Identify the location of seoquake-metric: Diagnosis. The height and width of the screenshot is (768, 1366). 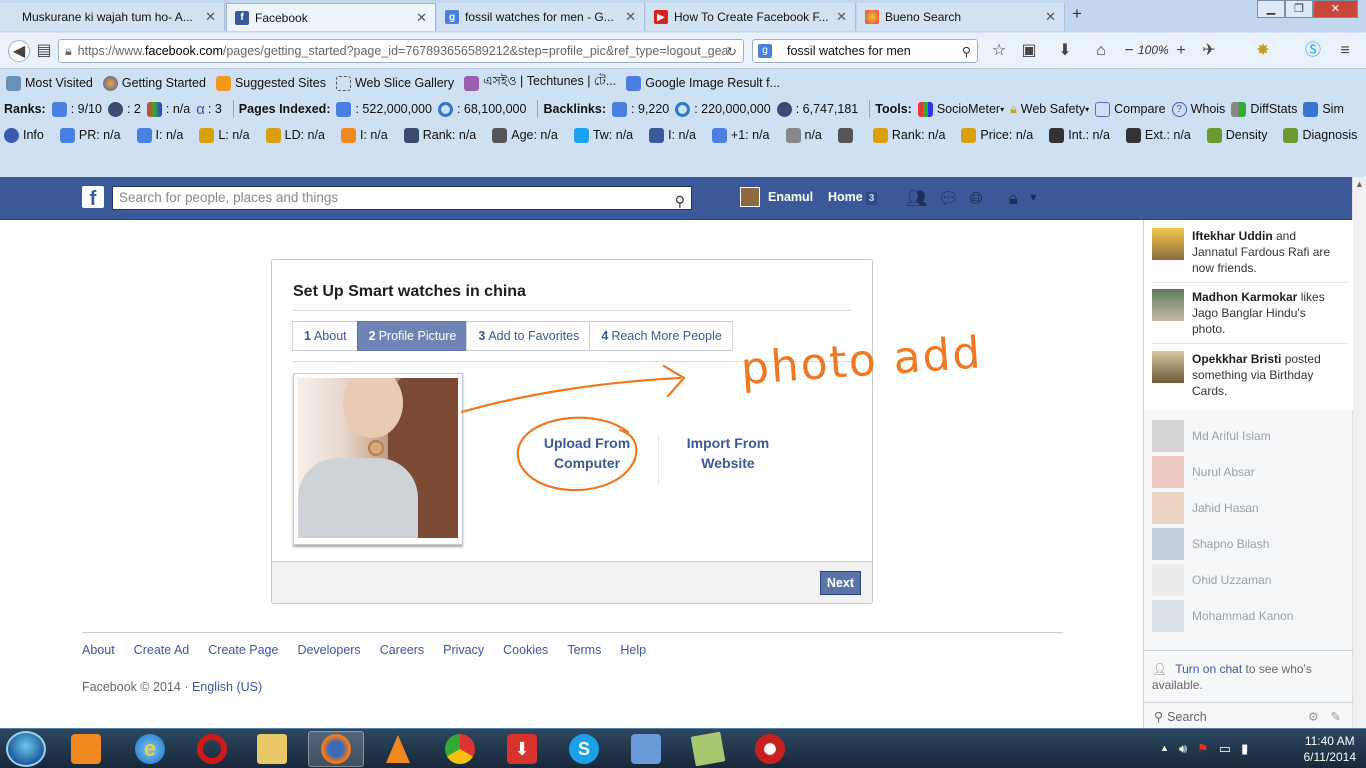
(1320, 135).